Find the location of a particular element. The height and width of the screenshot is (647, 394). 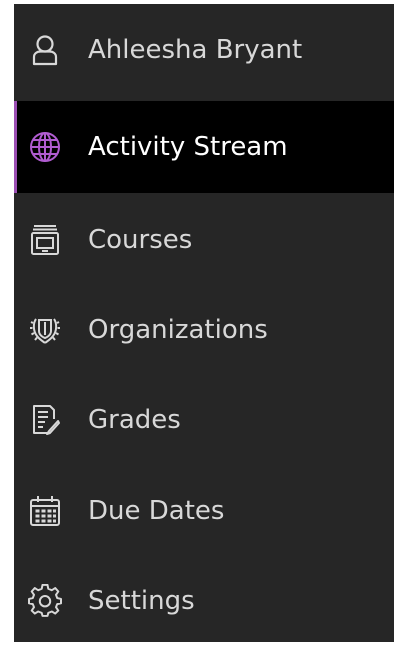

nav-item-label: Grades is located at coordinates (134, 420).